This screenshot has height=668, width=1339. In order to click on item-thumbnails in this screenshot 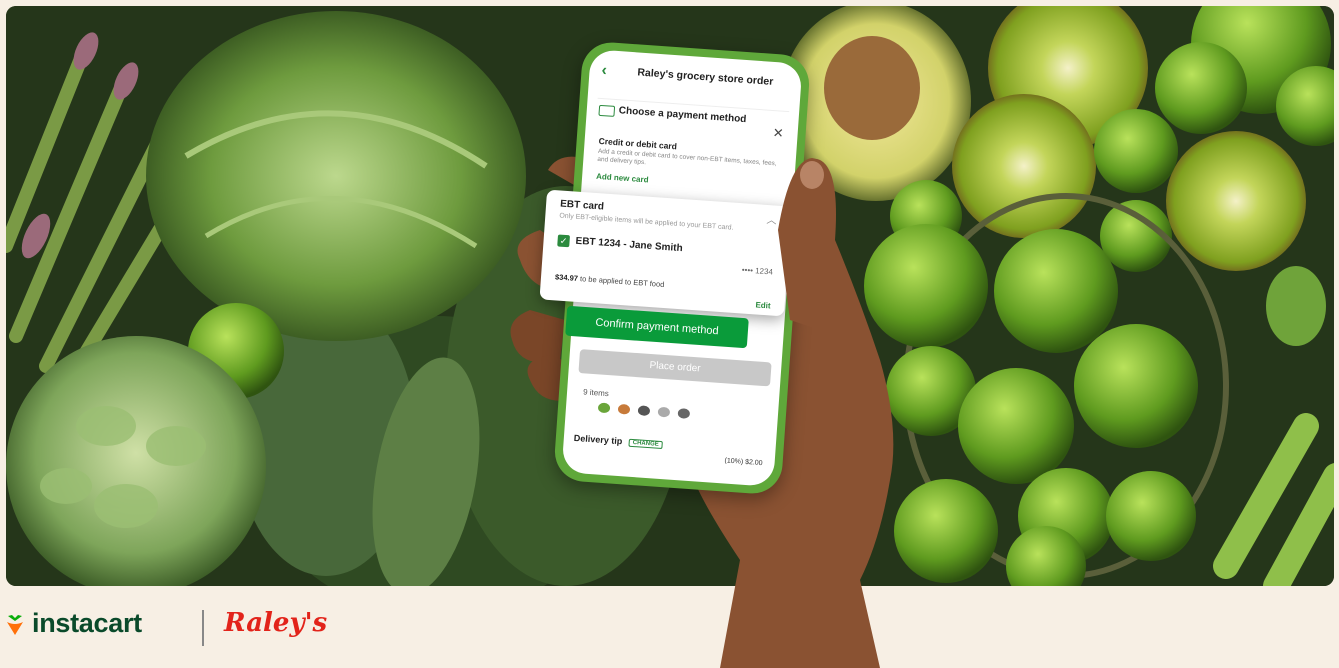, I will do `click(644, 410)`.